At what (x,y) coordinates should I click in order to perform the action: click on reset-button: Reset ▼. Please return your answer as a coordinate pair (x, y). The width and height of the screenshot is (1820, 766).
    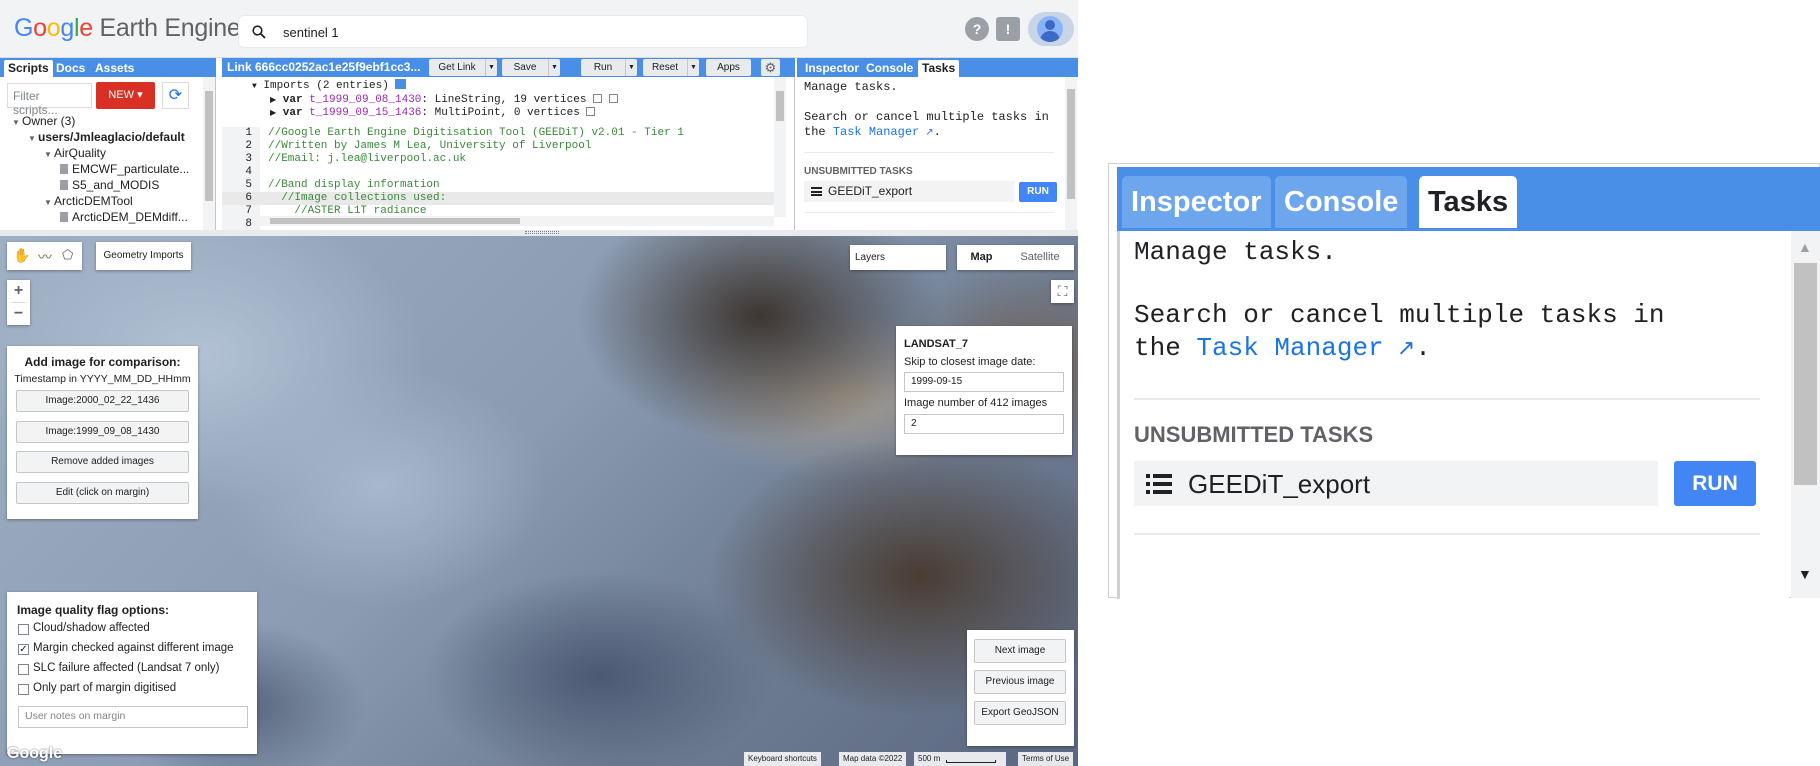
    Looking at the image, I should click on (671, 67).